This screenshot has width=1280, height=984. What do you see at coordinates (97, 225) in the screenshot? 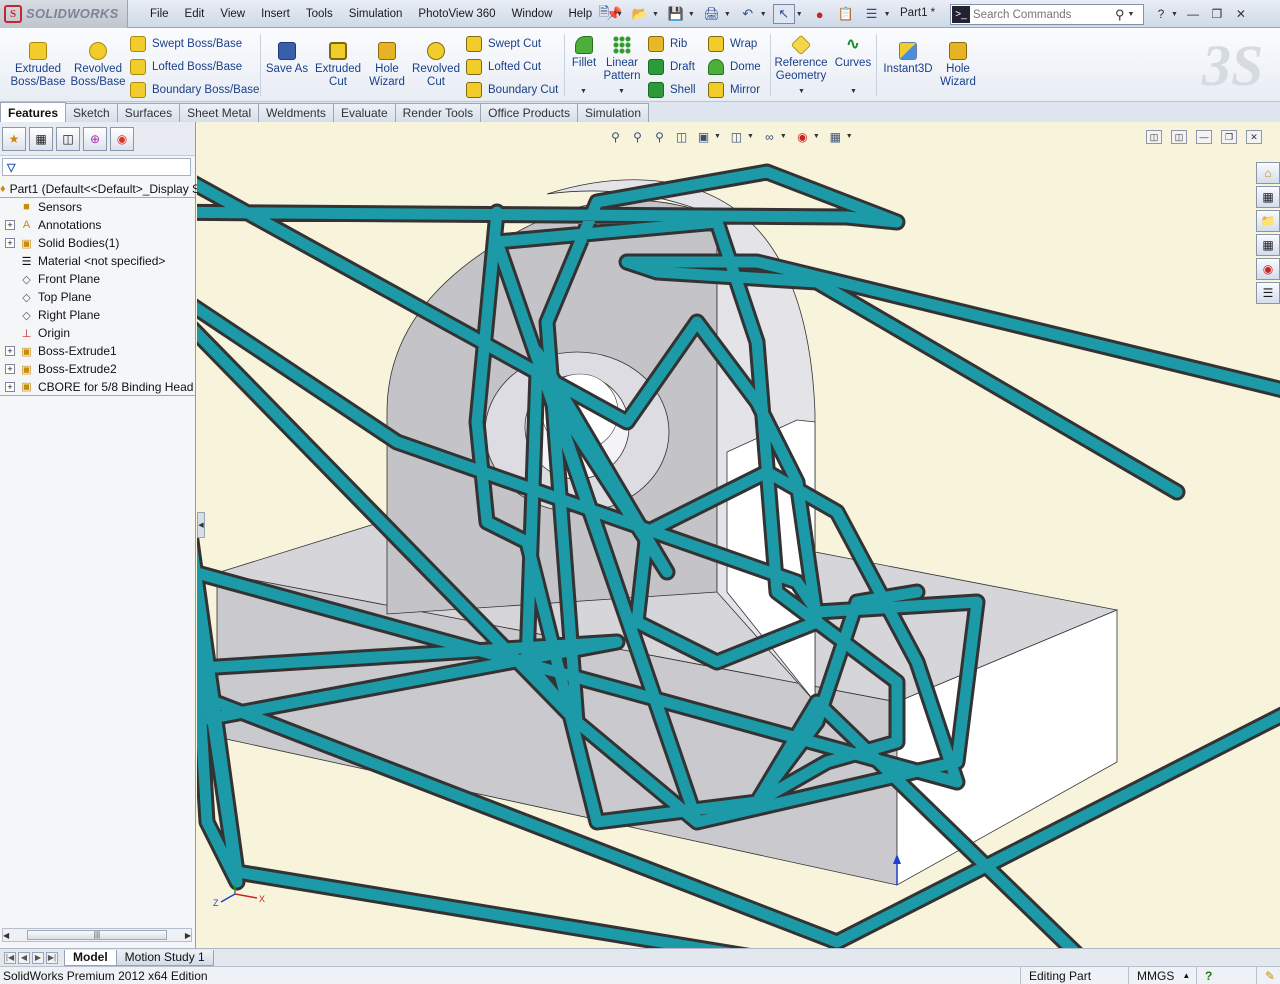
I see `tree-item-annotations: + A Annotations` at bounding box center [97, 225].